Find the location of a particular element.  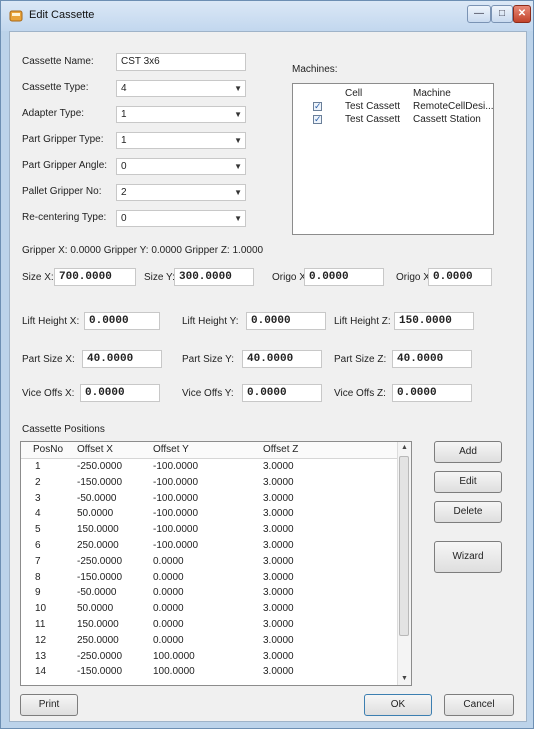

cassette-type-combo: 4 ▼ is located at coordinates (181, 88).